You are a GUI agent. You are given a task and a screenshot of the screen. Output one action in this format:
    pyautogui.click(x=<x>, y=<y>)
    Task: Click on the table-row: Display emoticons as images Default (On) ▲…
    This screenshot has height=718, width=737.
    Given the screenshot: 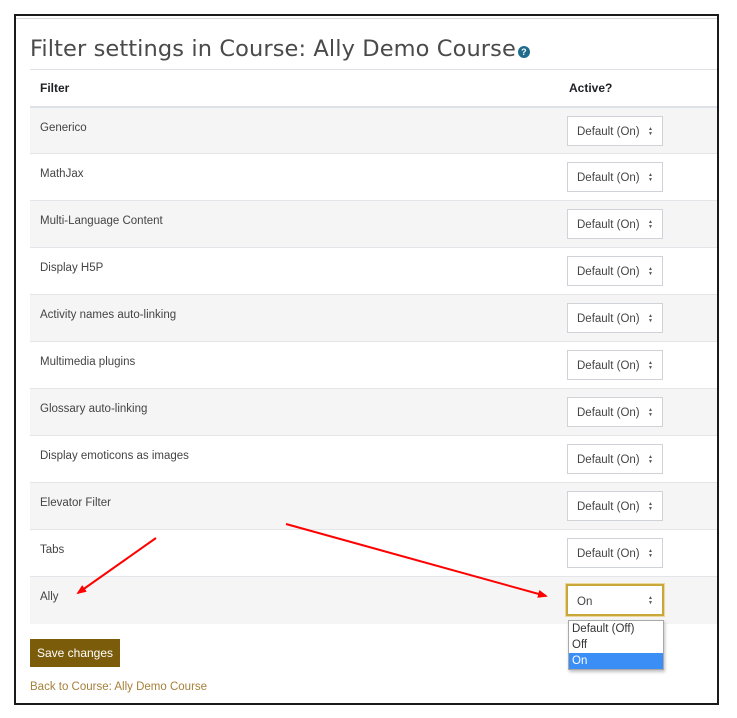 What is the action you would take?
    pyautogui.click(x=373, y=459)
    